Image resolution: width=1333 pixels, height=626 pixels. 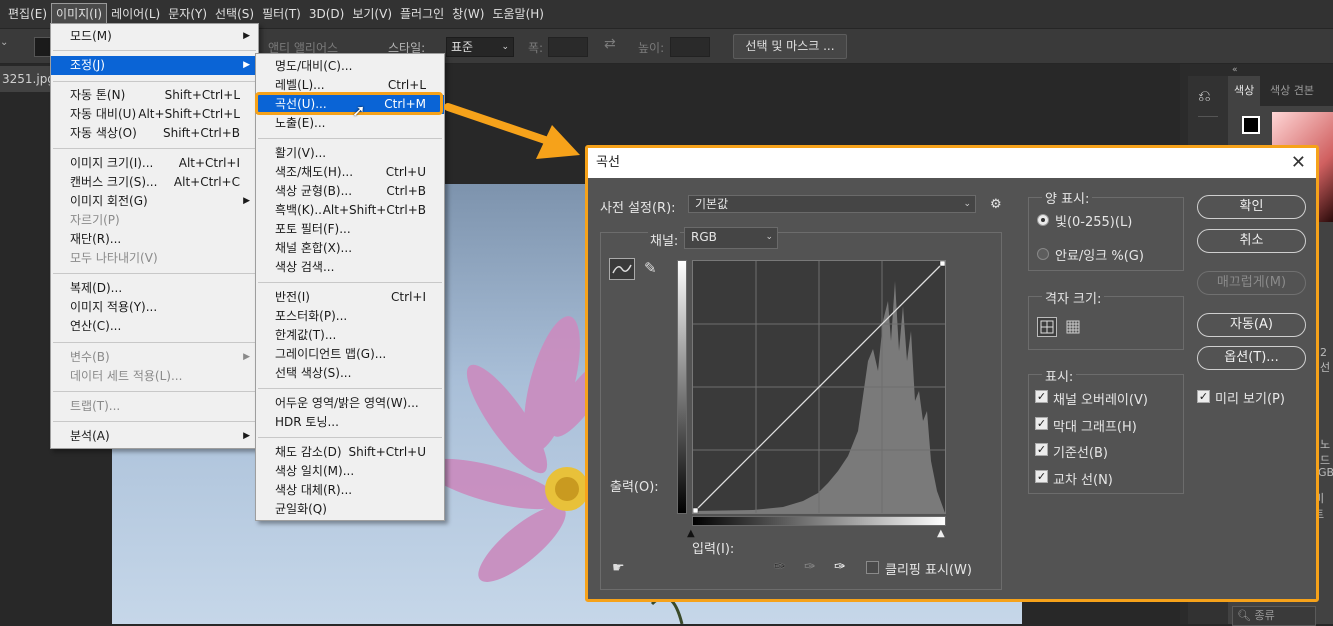 What do you see at coordinates (1250, 399) in the screenshot?
I see `preview-label: 미리 보기(P)` at bounding box center [1250, 399].